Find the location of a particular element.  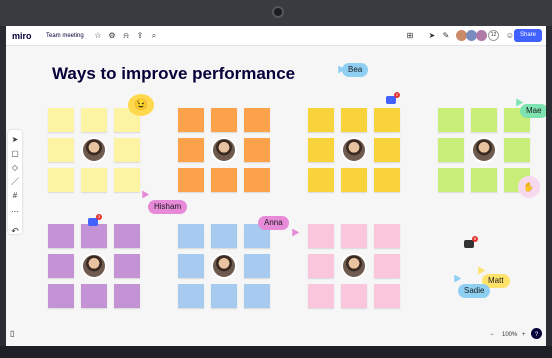

left-toolbar: ➤ ▢ ◇ ／ # ⋯ is located at coordinates (15, 182).